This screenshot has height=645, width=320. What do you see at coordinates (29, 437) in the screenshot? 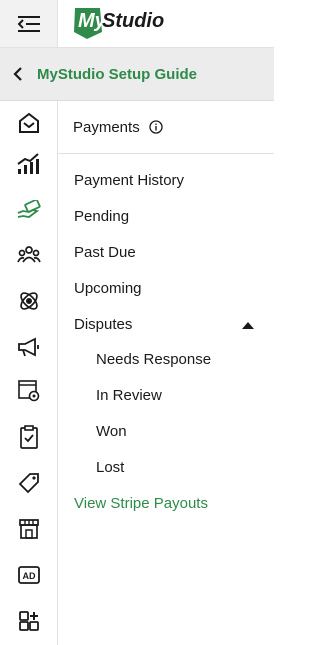
I see `checklist-icon` at bounding box center [29, 437].